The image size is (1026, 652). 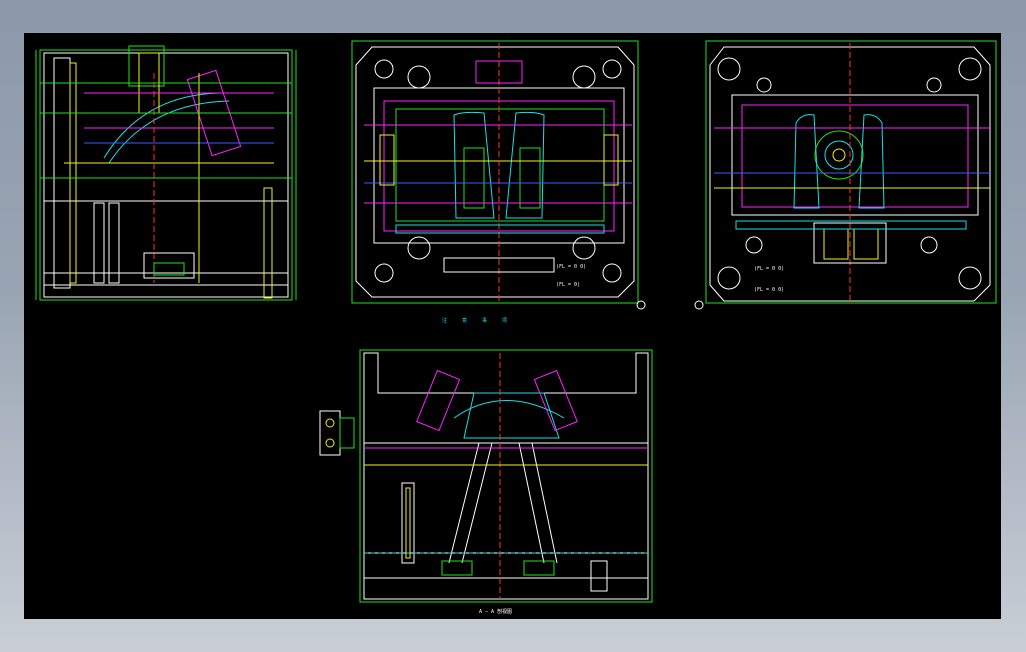 I want to click on view2-marker, so click(x=641, y=305).